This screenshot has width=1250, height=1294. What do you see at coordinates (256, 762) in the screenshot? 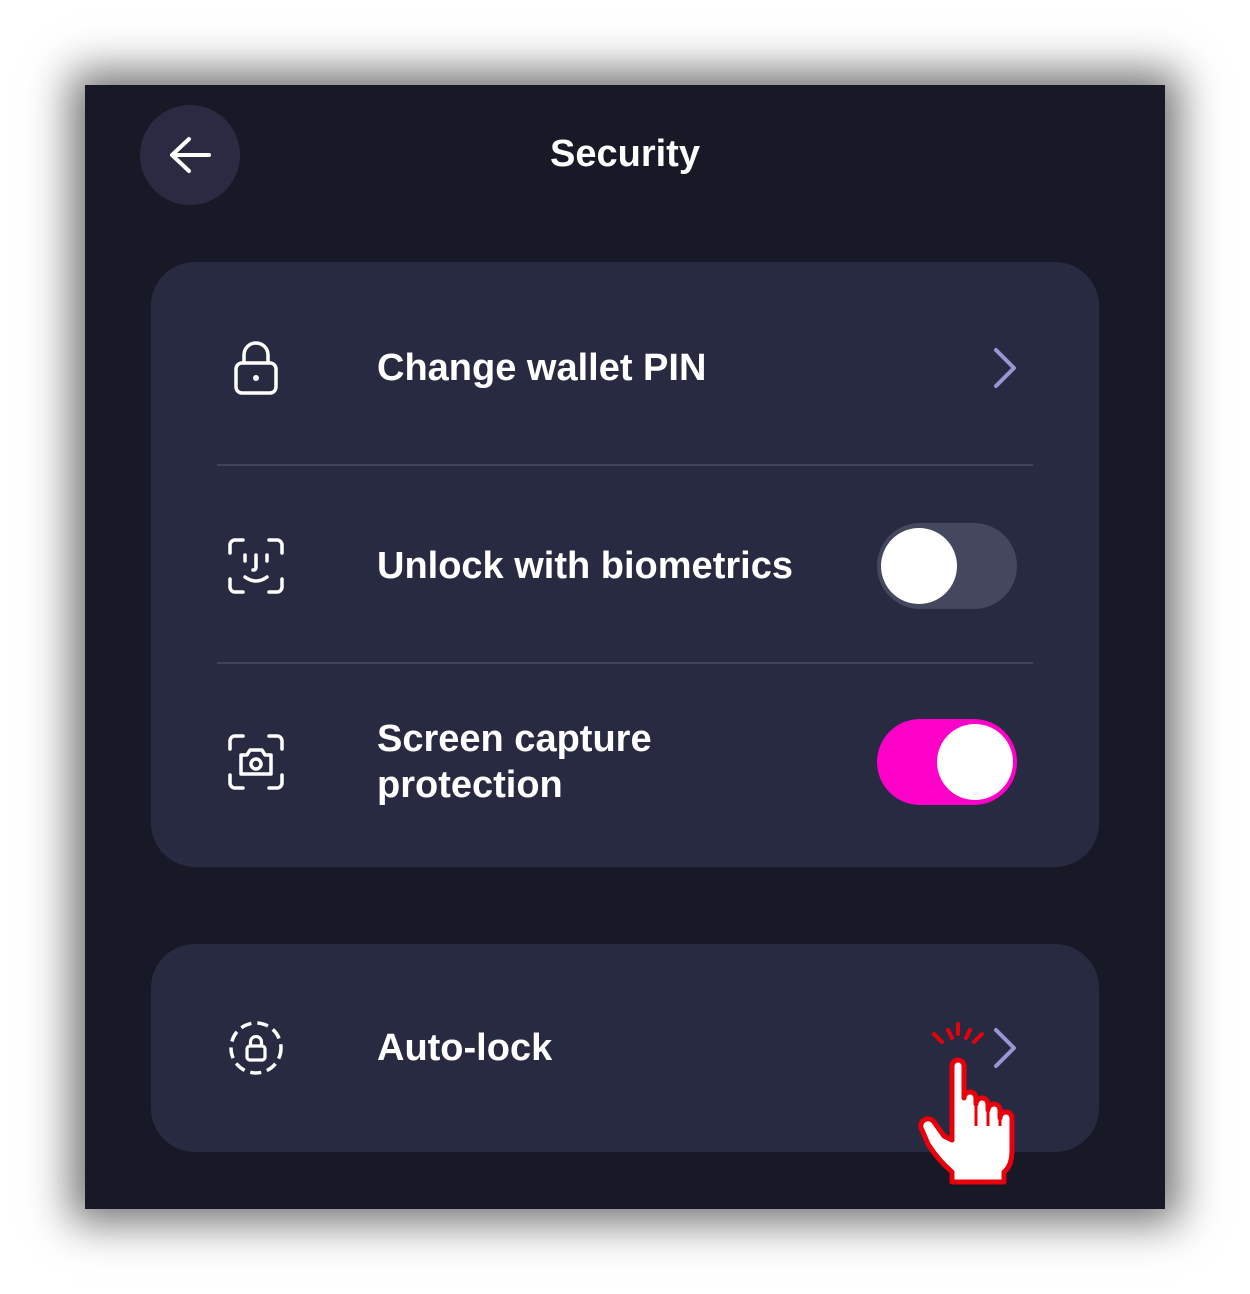
I see `camera-scan-icon` at bounding box center [256, 762].